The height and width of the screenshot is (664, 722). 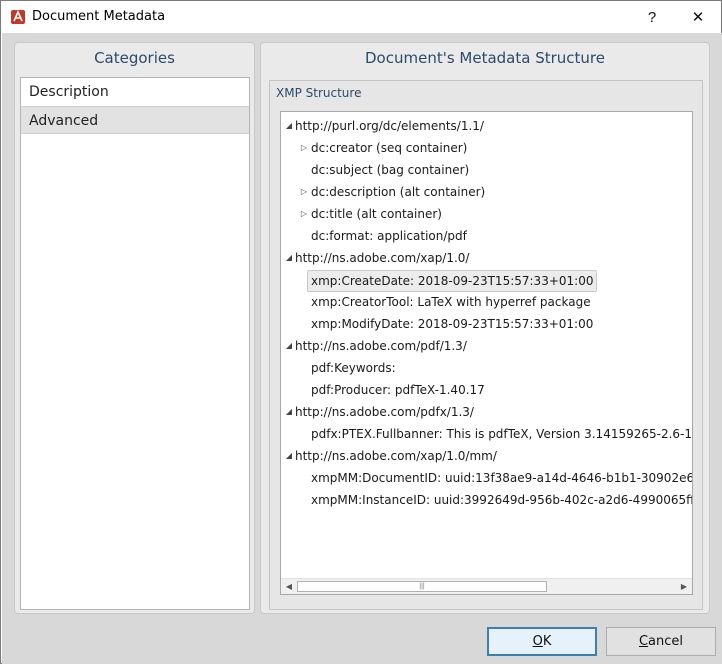 What do you see at coordinates (384, 412) in the screenshot?
I see `tree-node-label: http://ns.adobe.com/pdfx/1.3/` at bounding box center [384, 412].